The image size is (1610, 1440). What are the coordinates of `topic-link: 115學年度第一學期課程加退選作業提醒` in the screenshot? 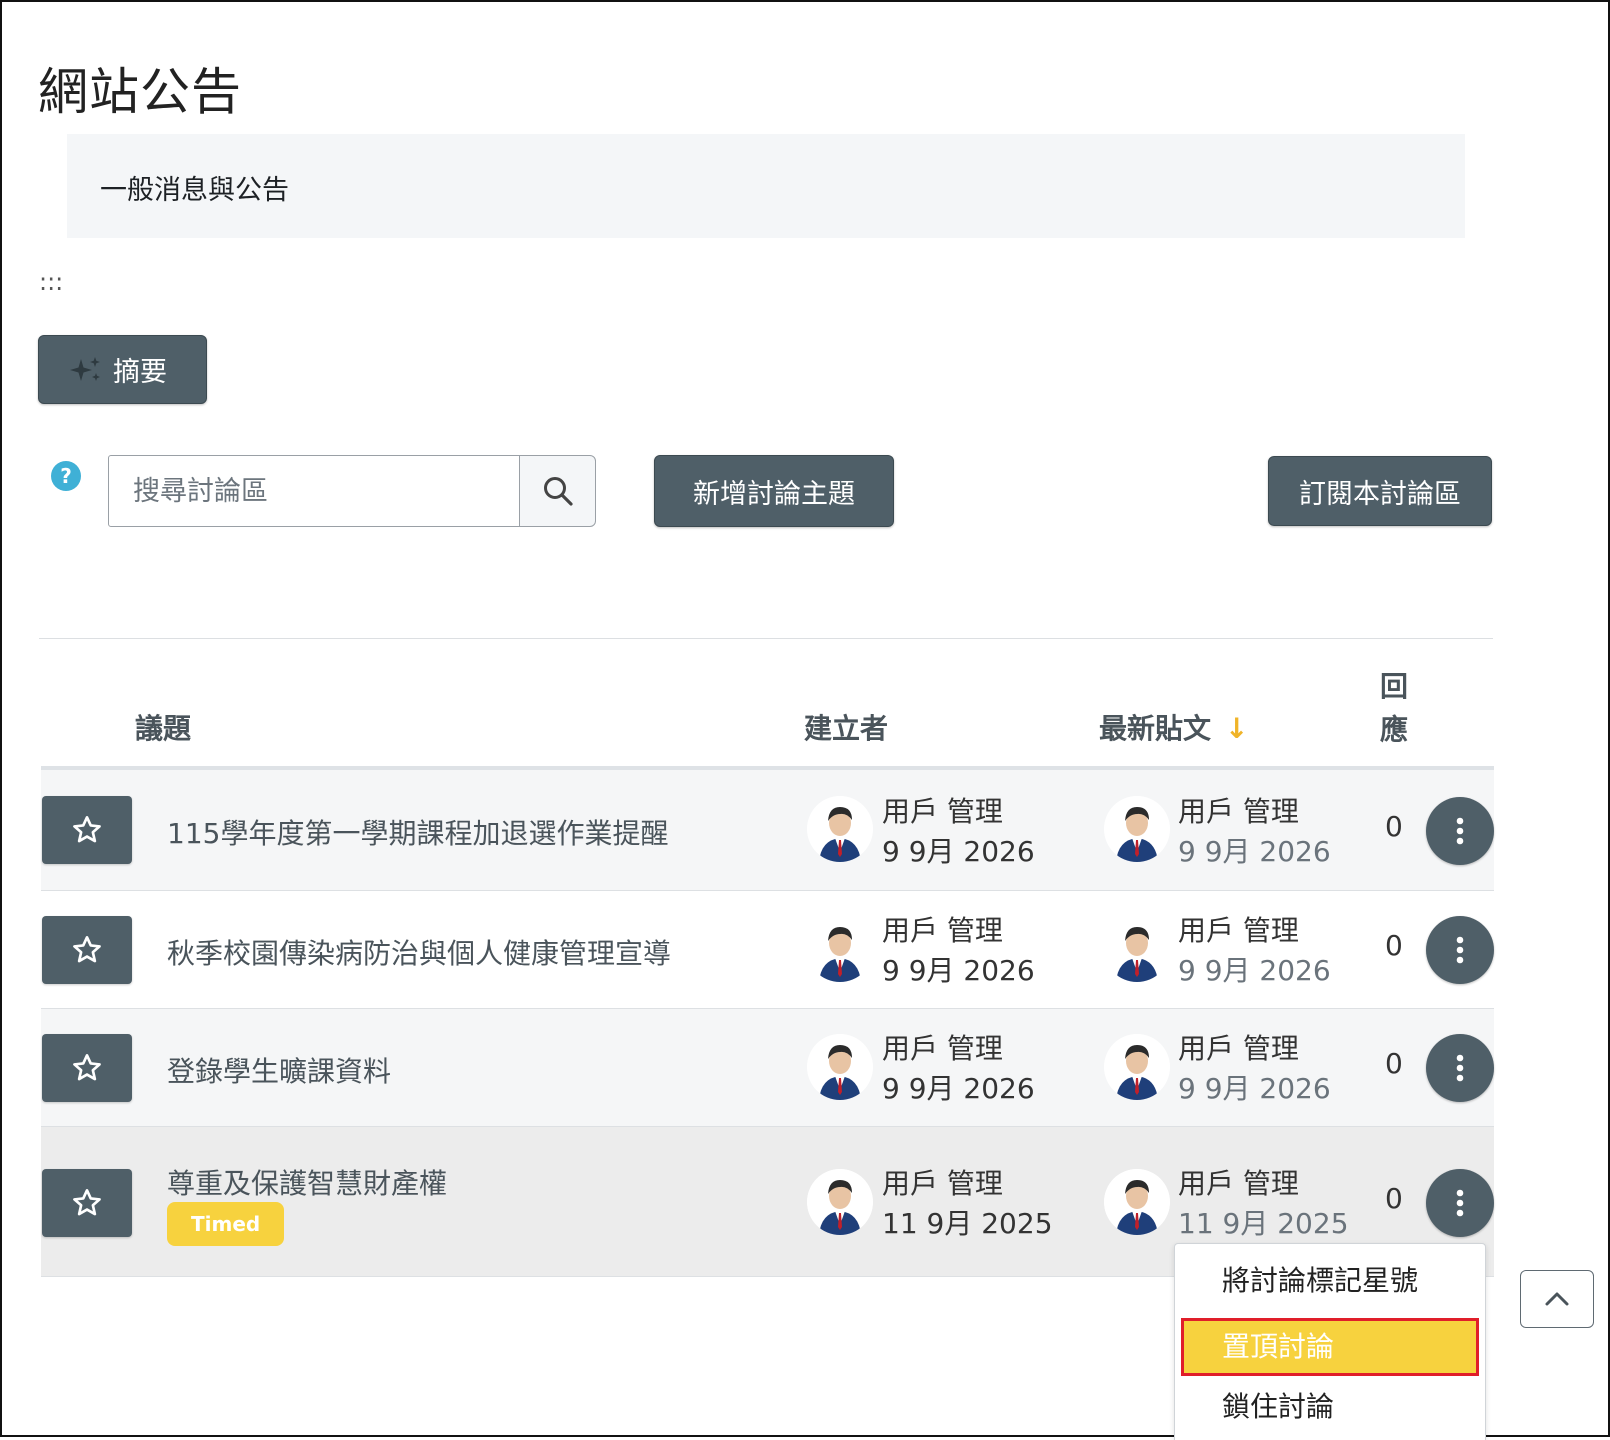 It's located at (417, 832).